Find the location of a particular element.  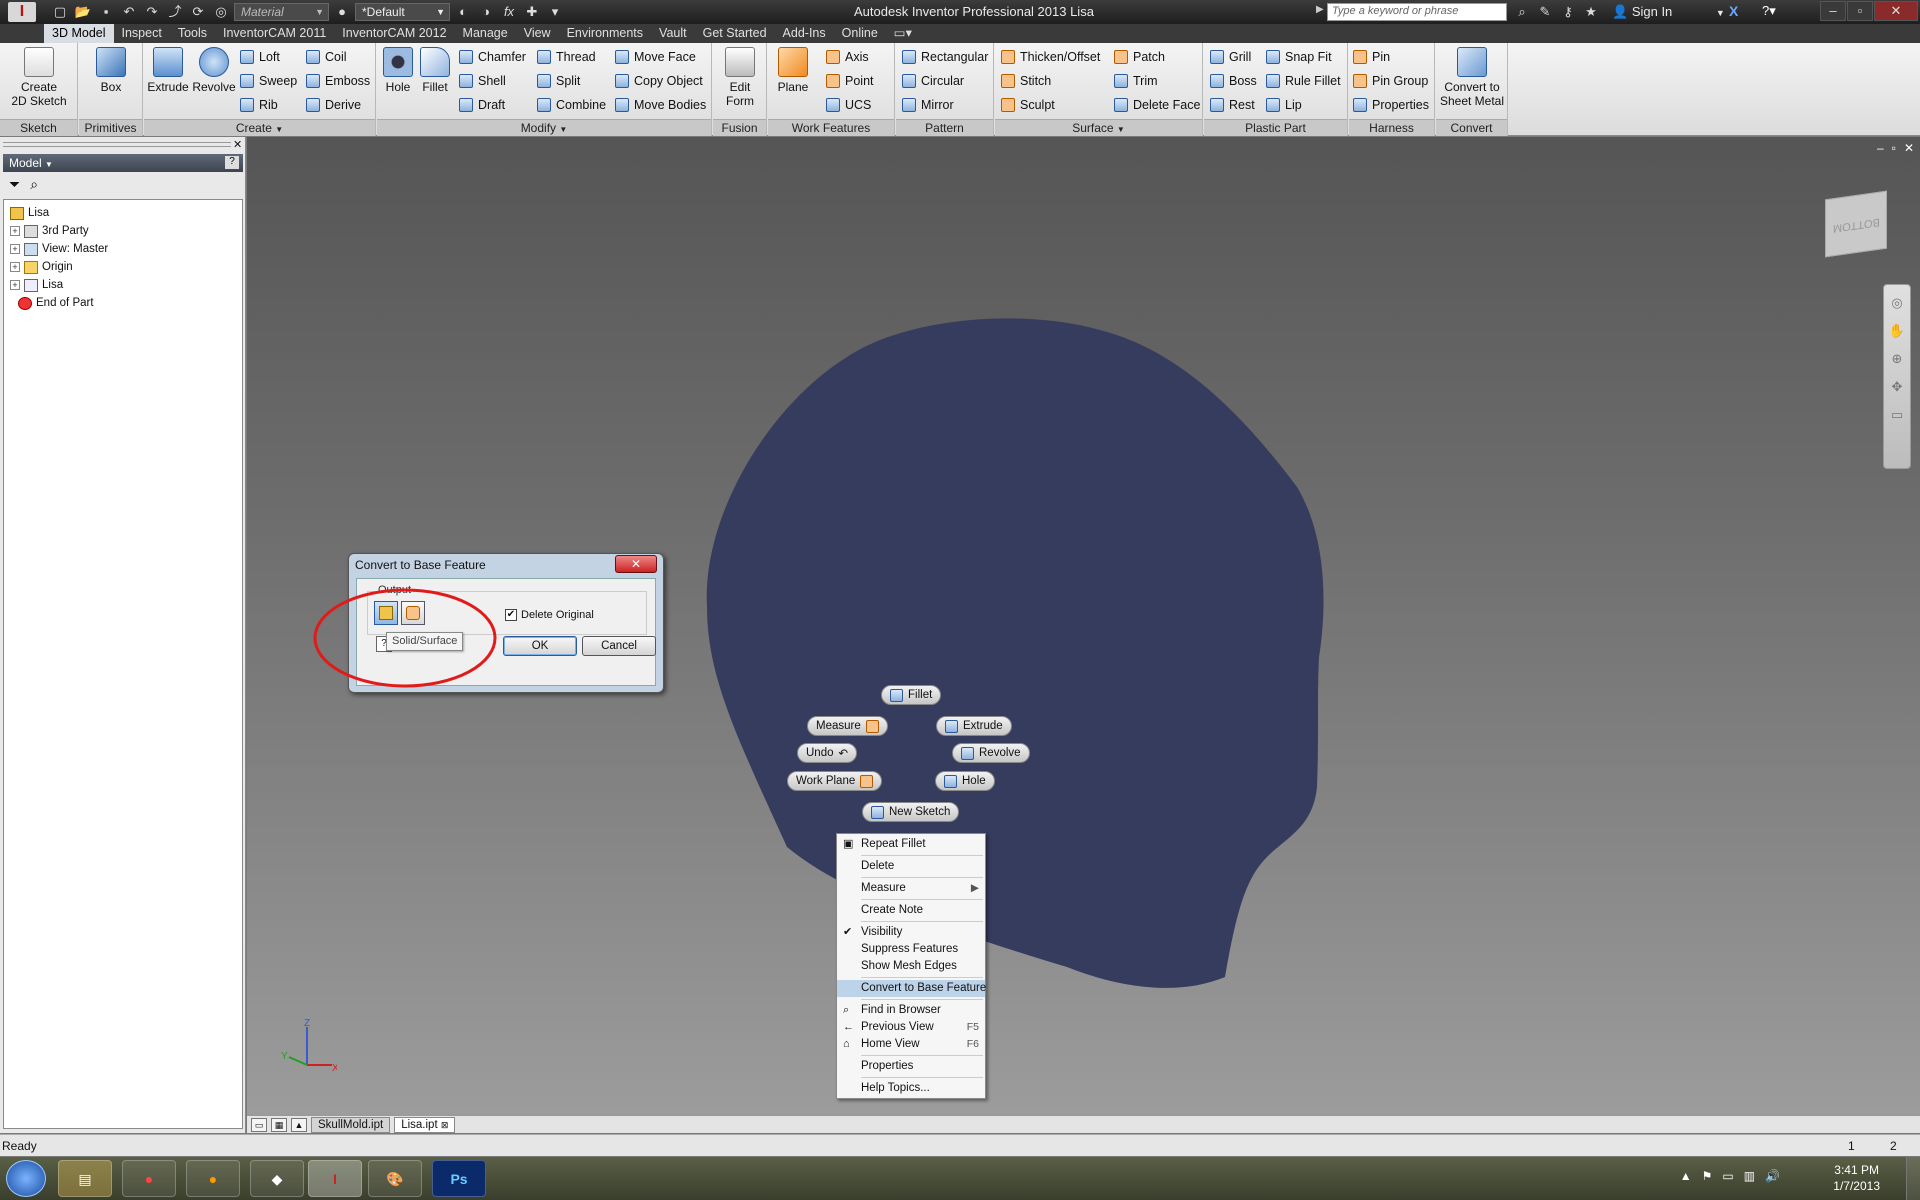

menu-item-visibility: ✔ Visibility is located at coordinates (911, 932).